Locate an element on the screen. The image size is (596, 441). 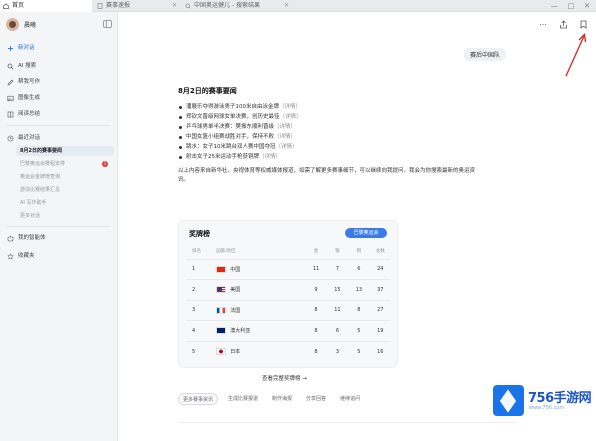
robot-icon is located at coordinates (10, 238).